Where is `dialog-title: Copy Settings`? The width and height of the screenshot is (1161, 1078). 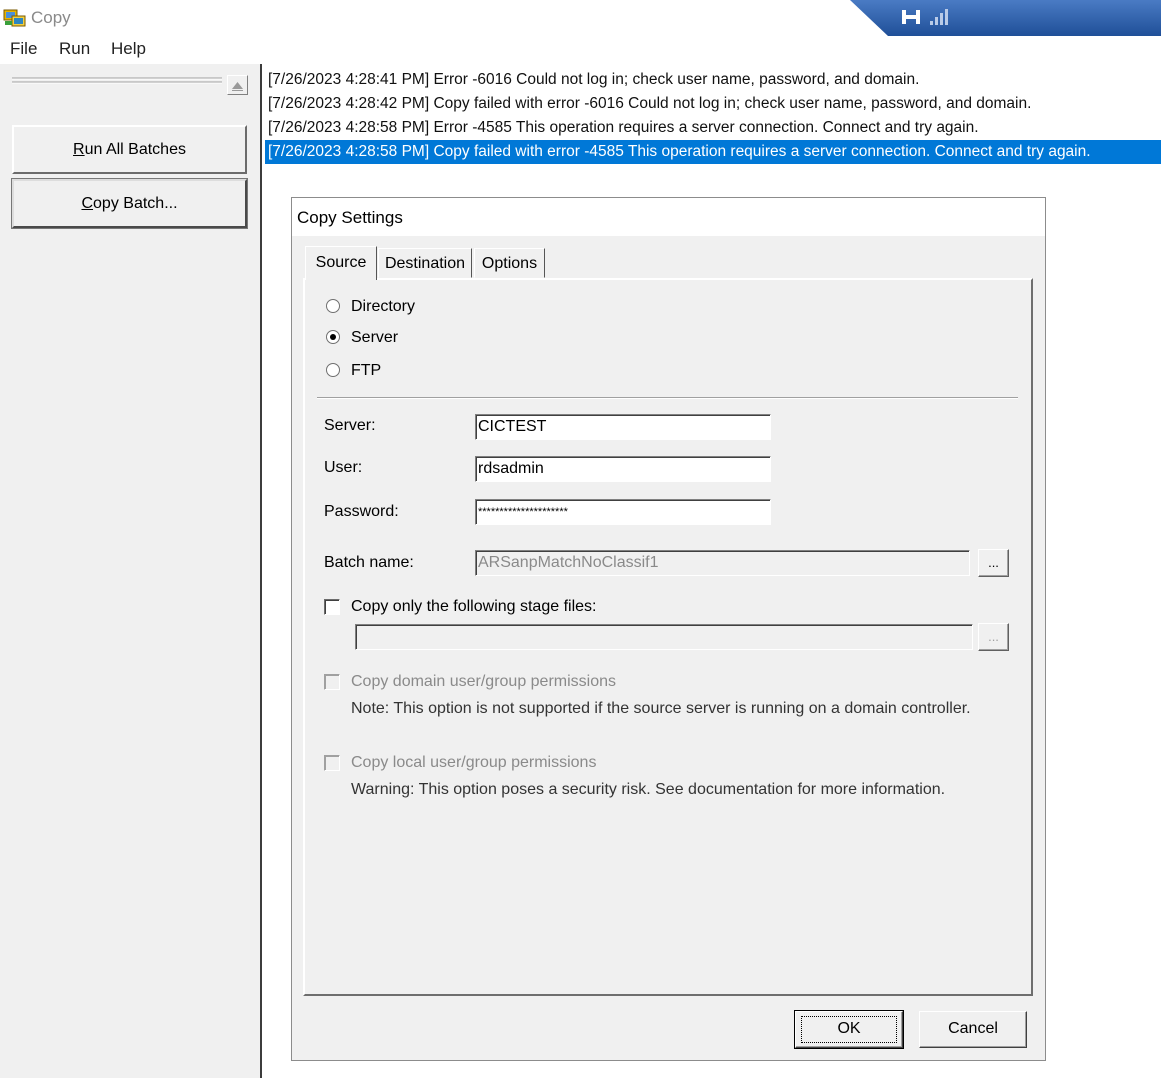 dialog-title: Copy Settings is located at coordinates (350, 217).